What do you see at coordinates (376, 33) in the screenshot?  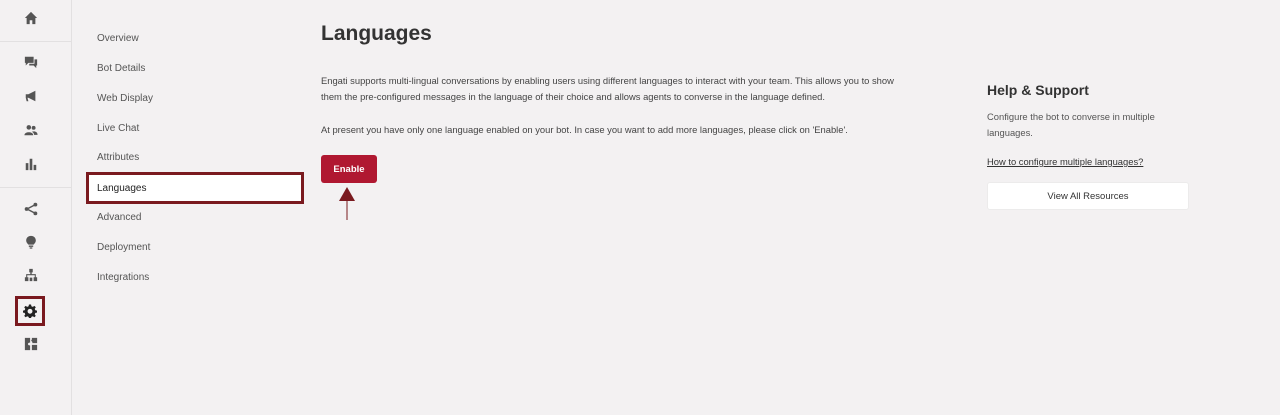 I see `page-title: Languages` at bounding box center [376, 33].